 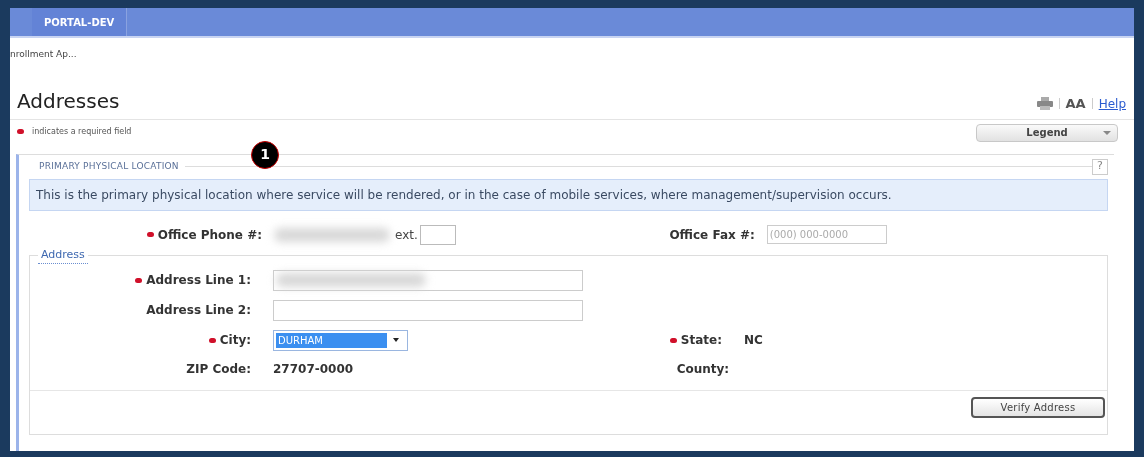 I want to click on required-icon, so click(x=20, y=131).